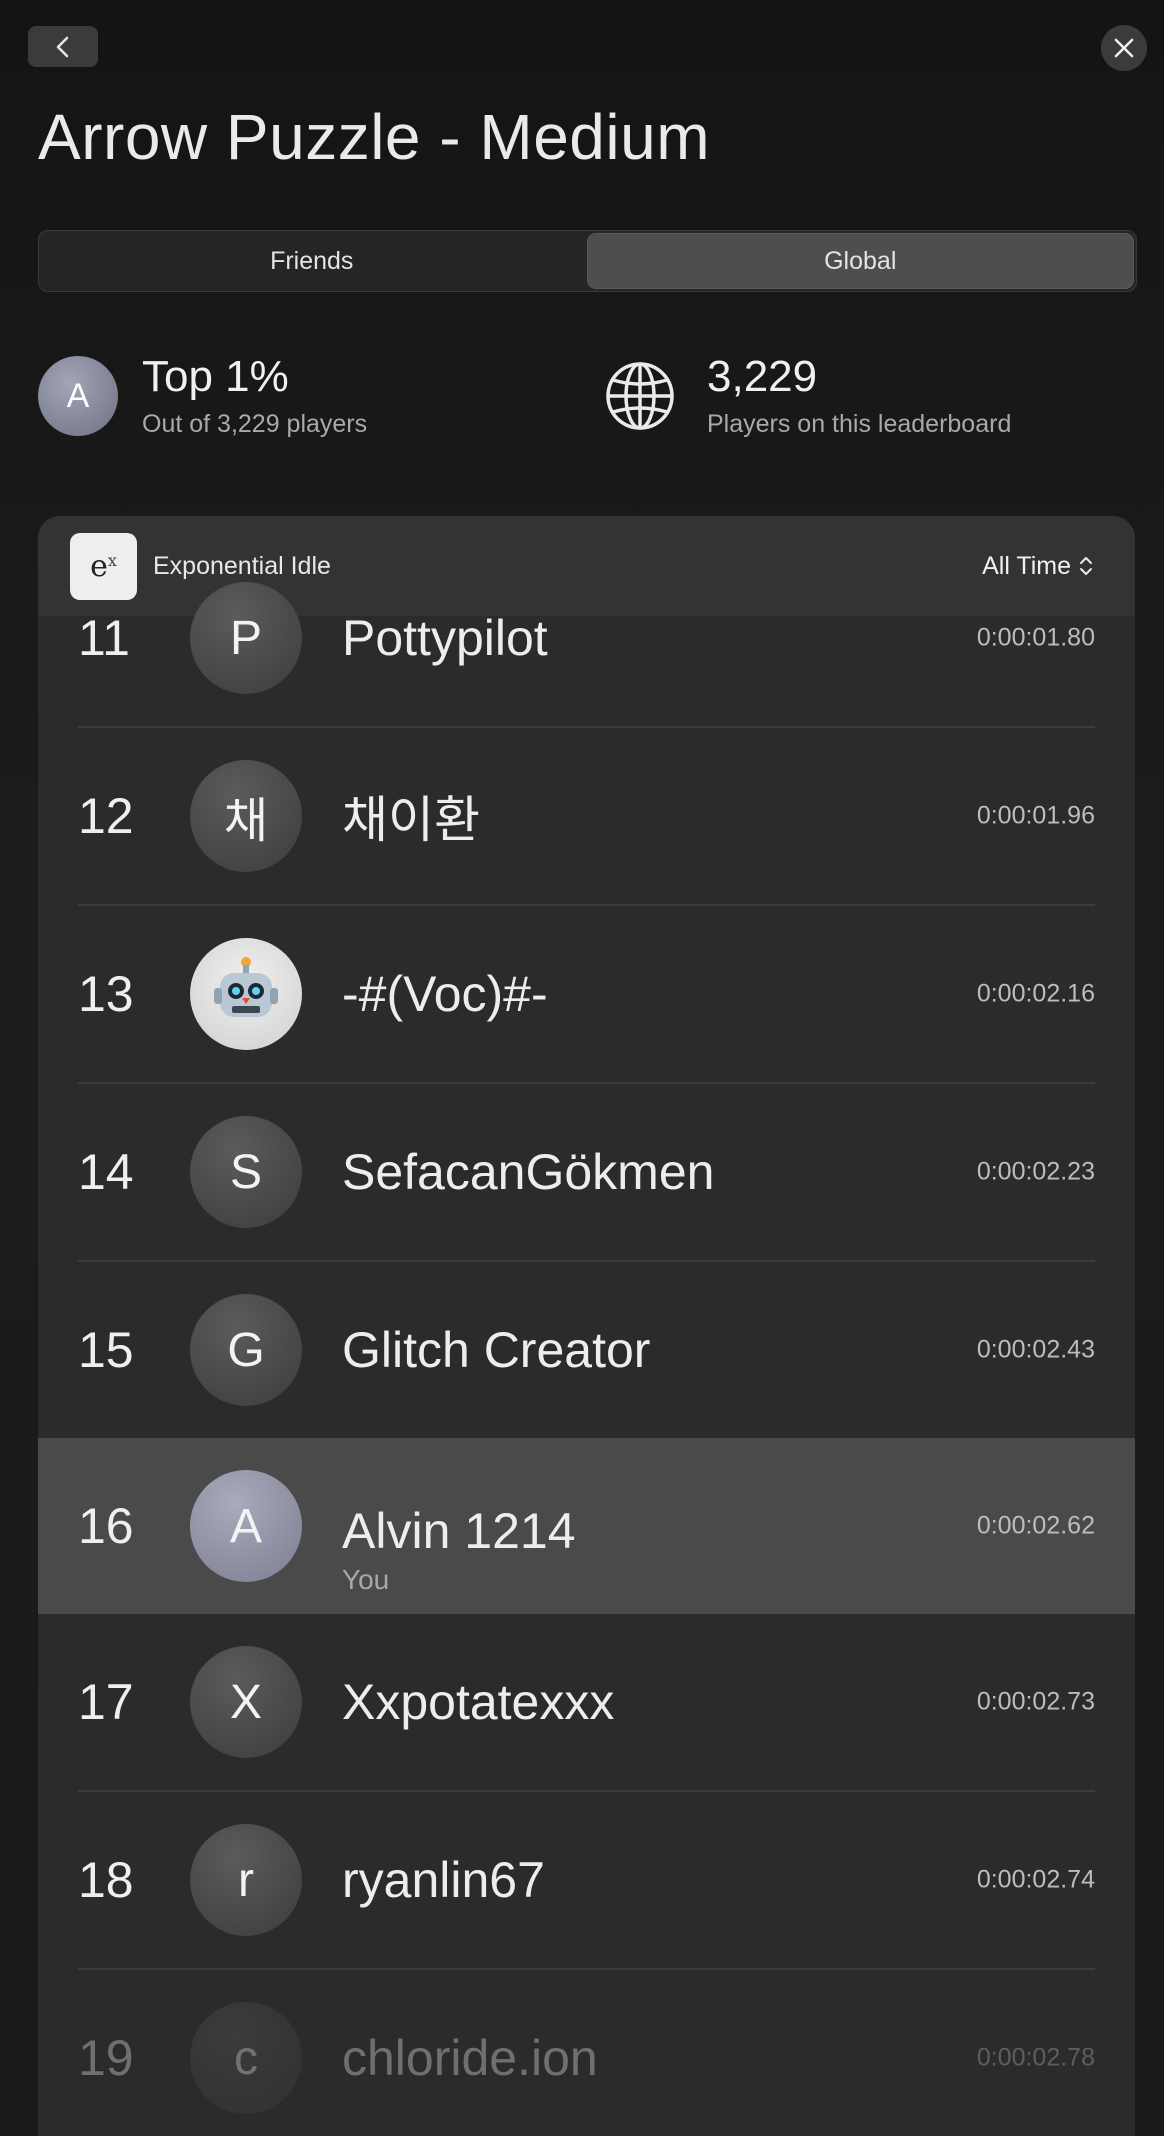 This screenshot has height=2136, width=1164. Describe the element at coordinates (586, 655) in the screenshot. I see `leaderboard-row: 11 P Pottypilot 0:00:01.80` at that location.